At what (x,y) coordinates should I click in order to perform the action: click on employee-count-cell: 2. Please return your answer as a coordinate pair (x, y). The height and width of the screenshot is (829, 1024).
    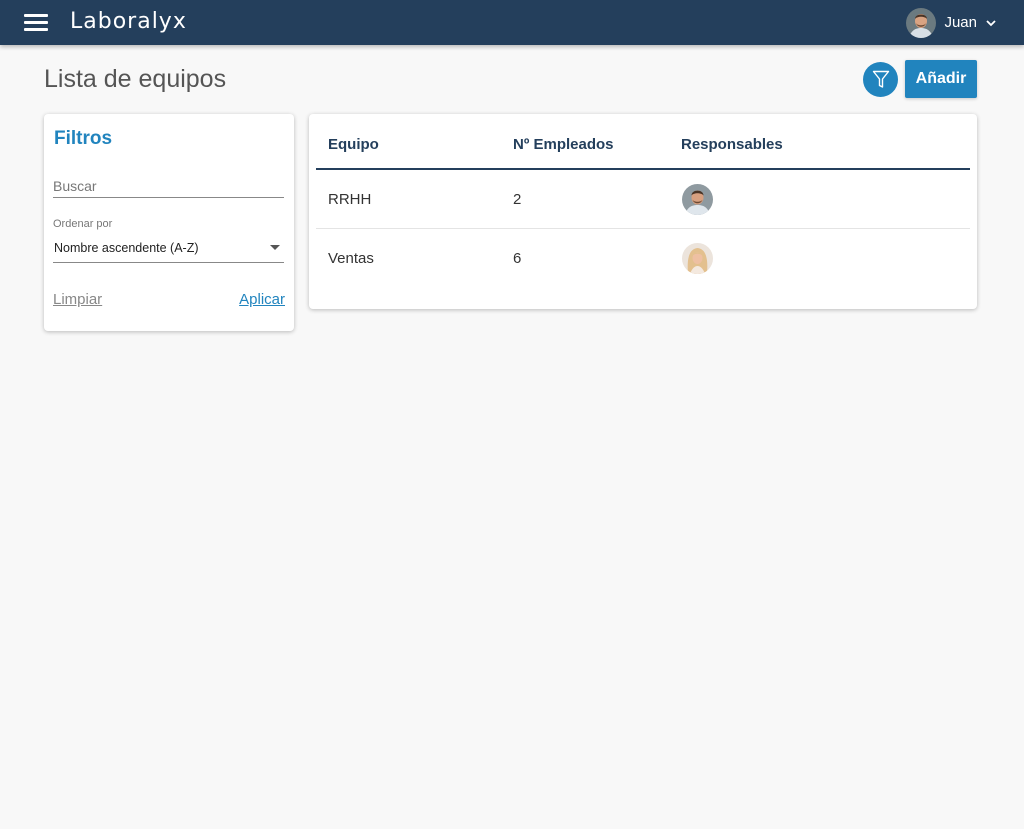
    Looking at the image, I should click on (517, 199).